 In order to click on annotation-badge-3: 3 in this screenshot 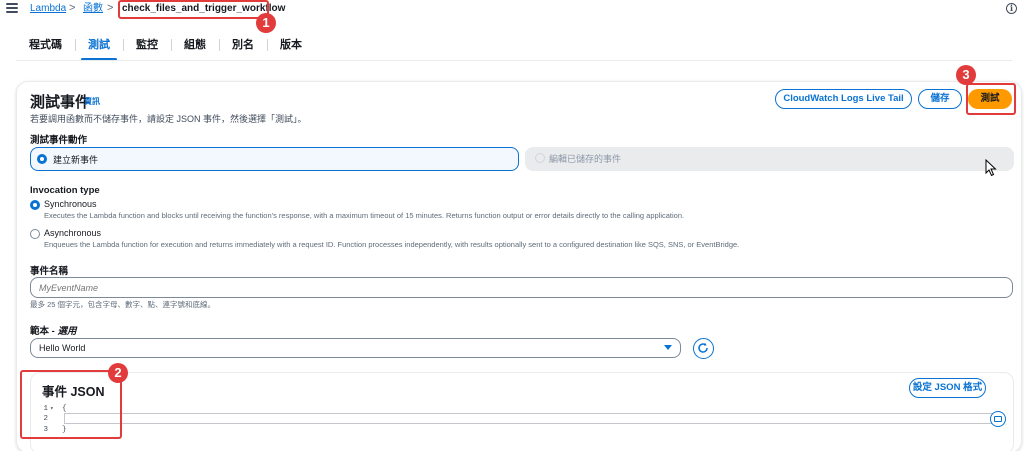, I will do `click(966, 75)`.